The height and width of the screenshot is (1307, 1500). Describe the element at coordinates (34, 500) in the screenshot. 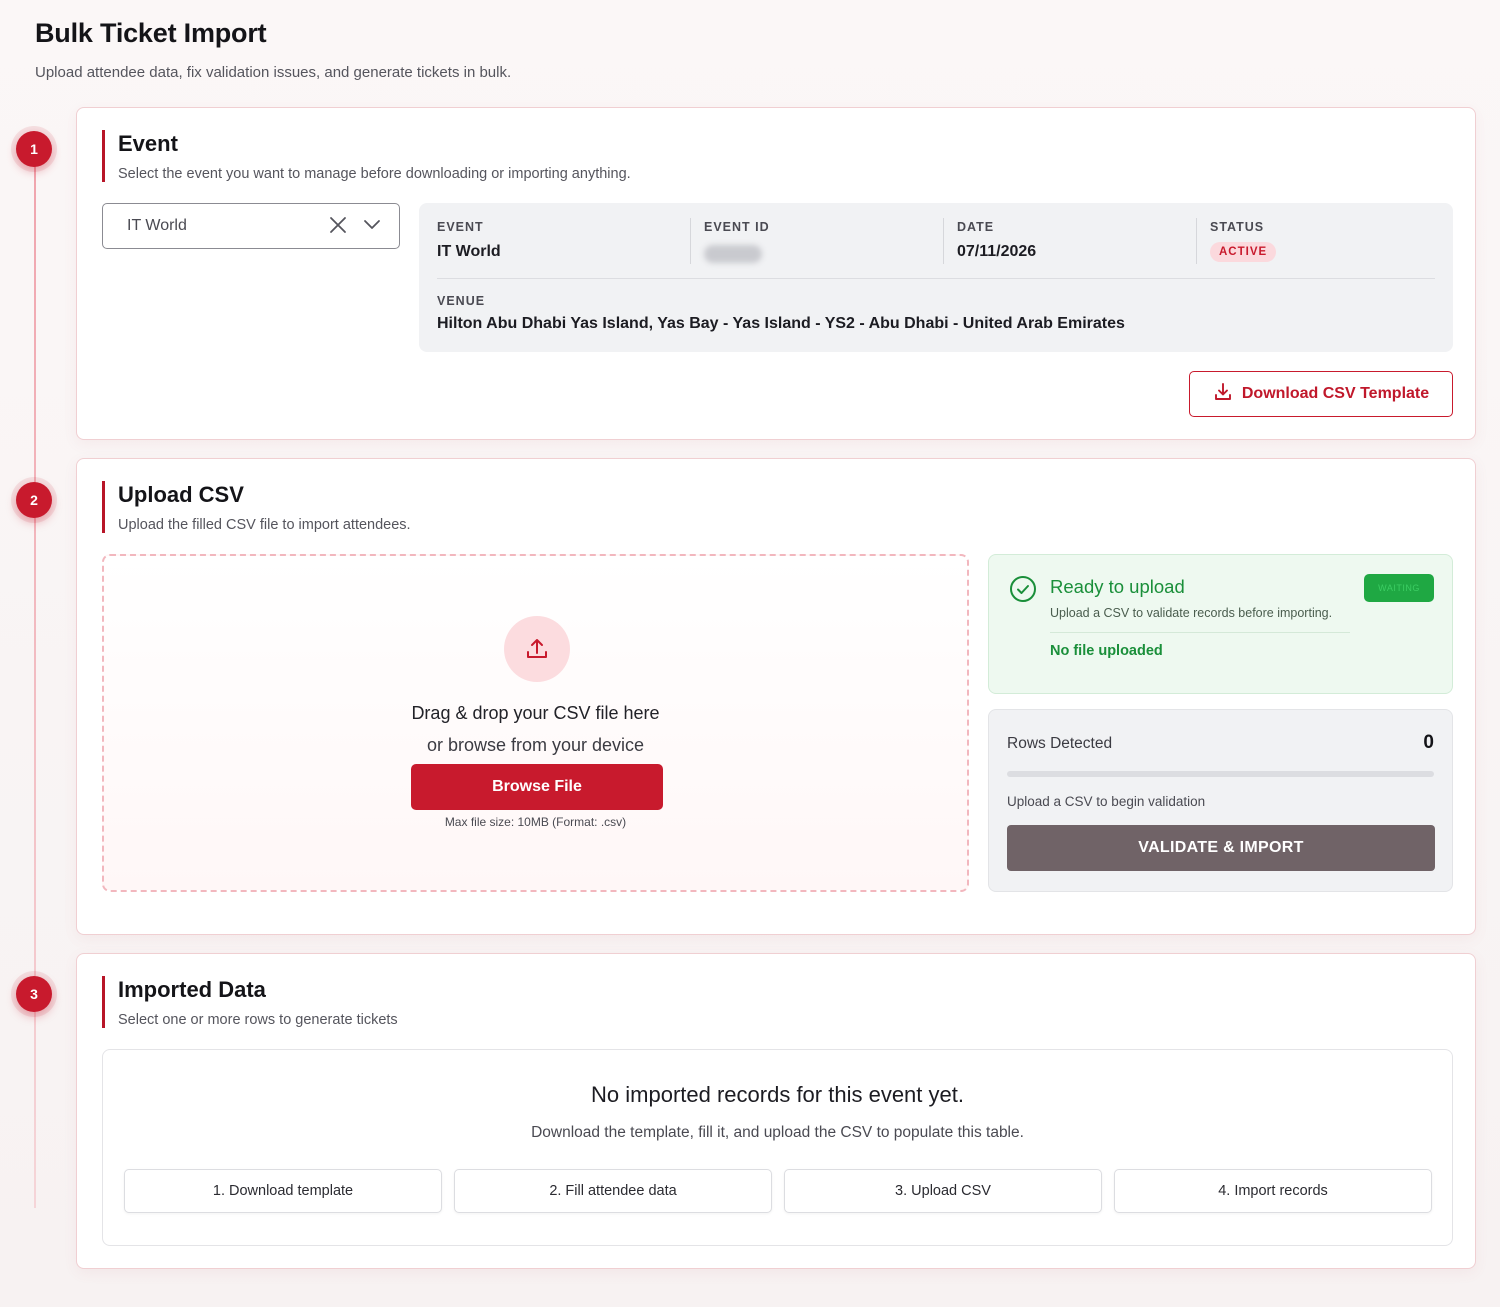

I see `step-indicator-2: 2` at that location.